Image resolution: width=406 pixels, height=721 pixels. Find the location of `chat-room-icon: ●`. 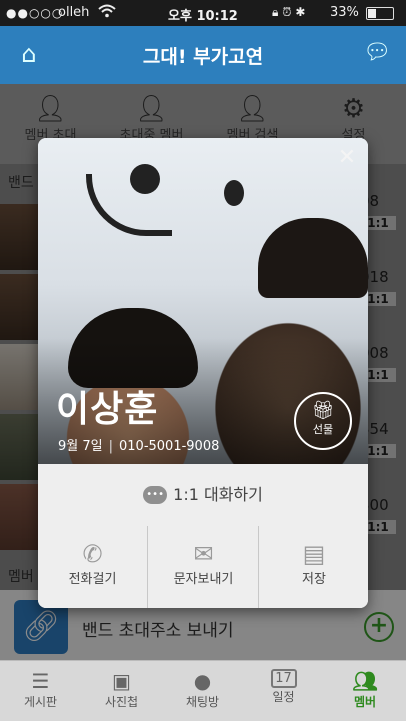

chat-room-icon: ● is located at coordinates (202, 681).